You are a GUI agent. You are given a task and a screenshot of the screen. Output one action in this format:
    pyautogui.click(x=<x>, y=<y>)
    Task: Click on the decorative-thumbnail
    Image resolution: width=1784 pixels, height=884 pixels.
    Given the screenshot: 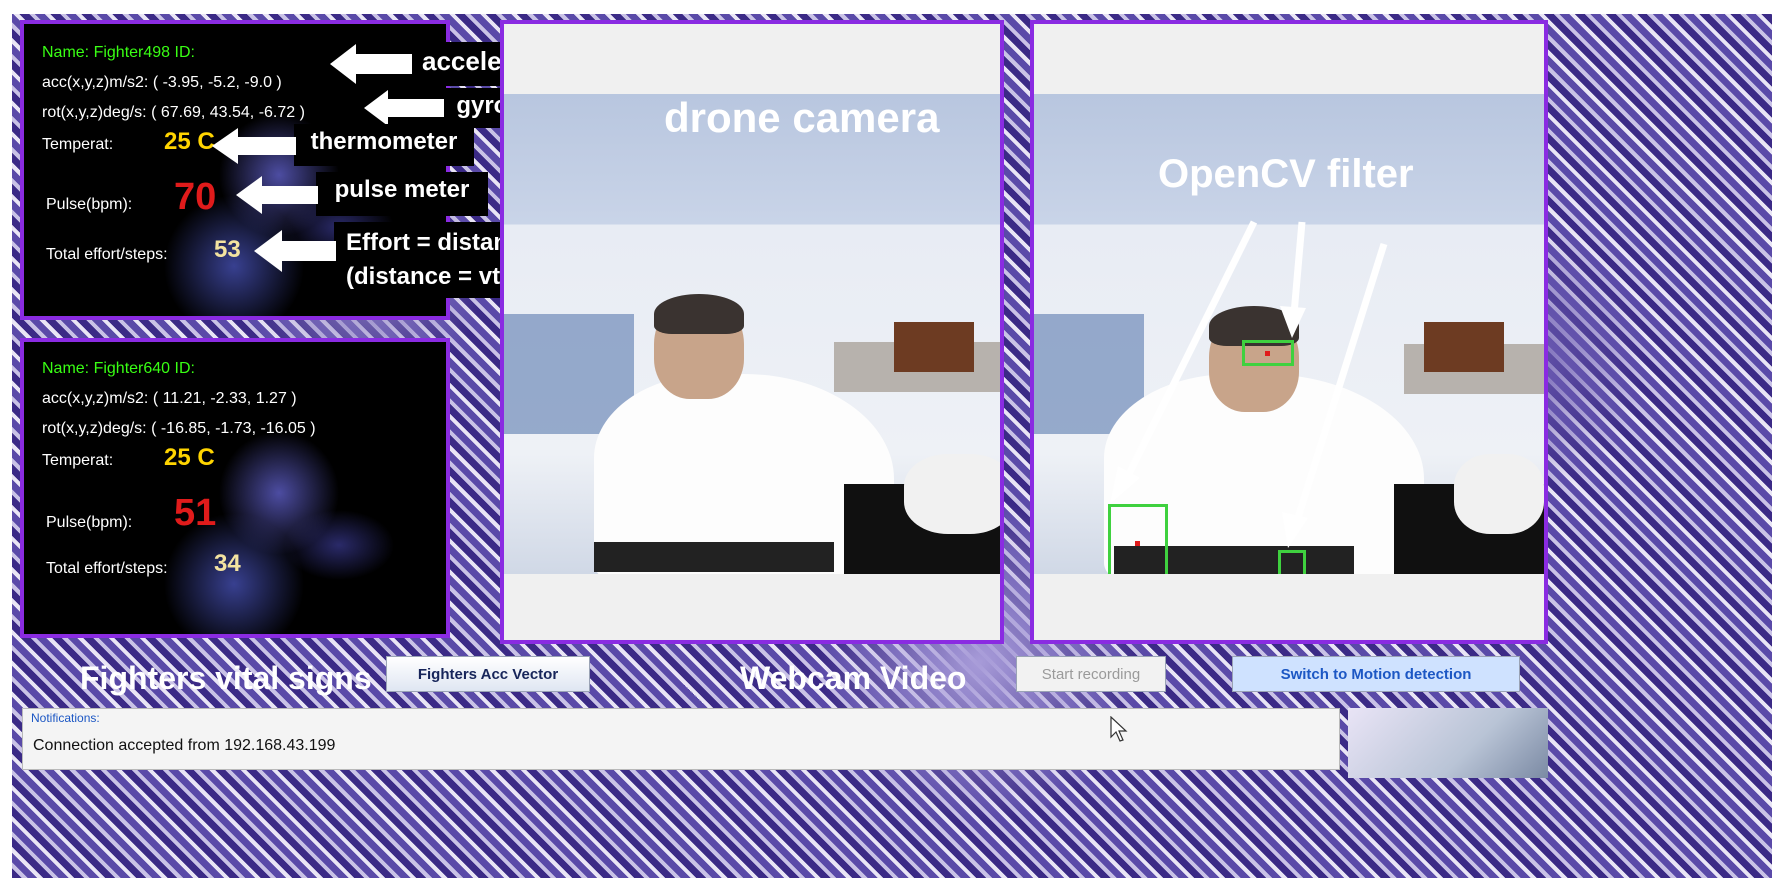 What is the action you would take?
    pyautogui.click(x=1448, y=743)
    